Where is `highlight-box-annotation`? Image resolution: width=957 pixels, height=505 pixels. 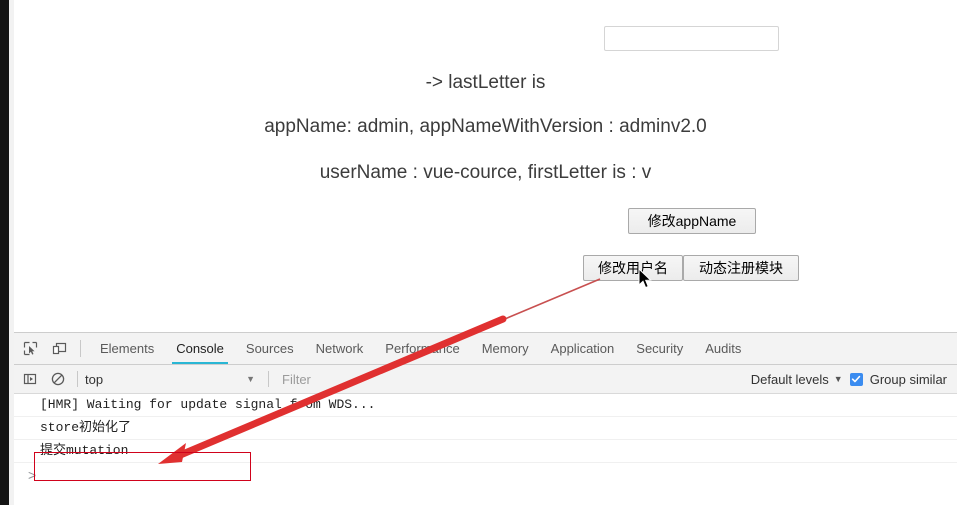
highlight-box-annotation is located at coordinates (142, 466).